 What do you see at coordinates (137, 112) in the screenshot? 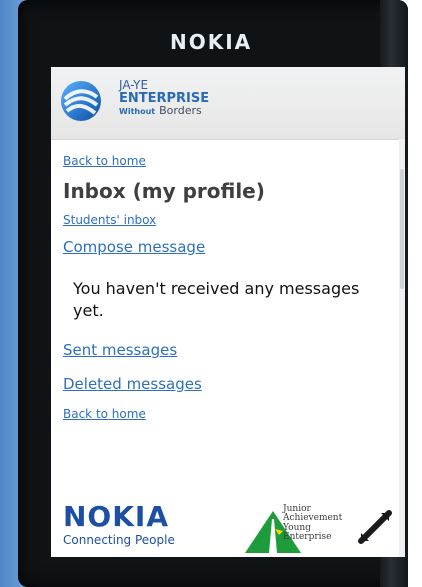
I see `site-wordmark-tiny: Without` at bounding box center [137, 112].